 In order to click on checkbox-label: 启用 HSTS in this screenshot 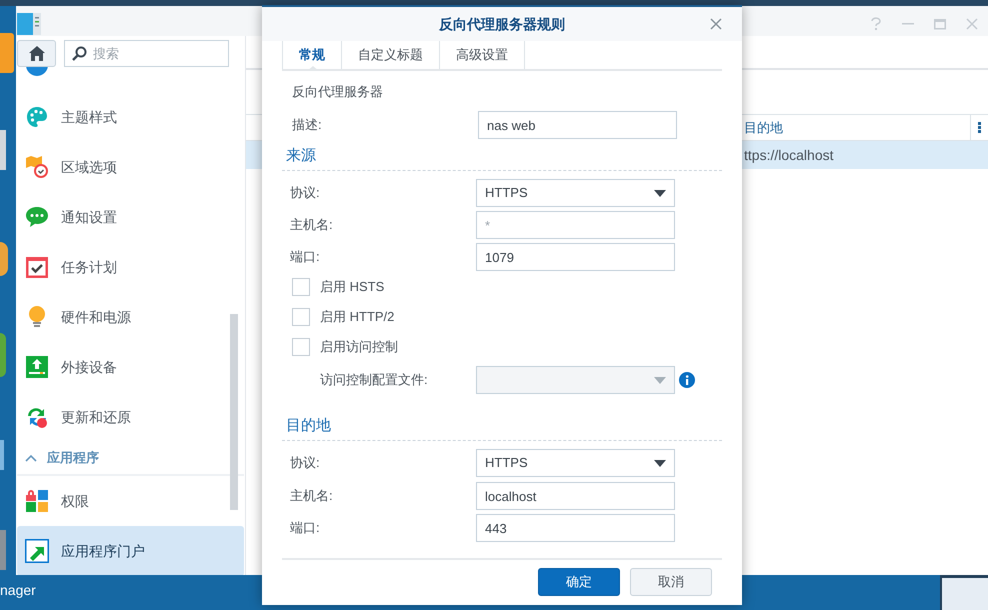, I will do `click(352, 287)`.